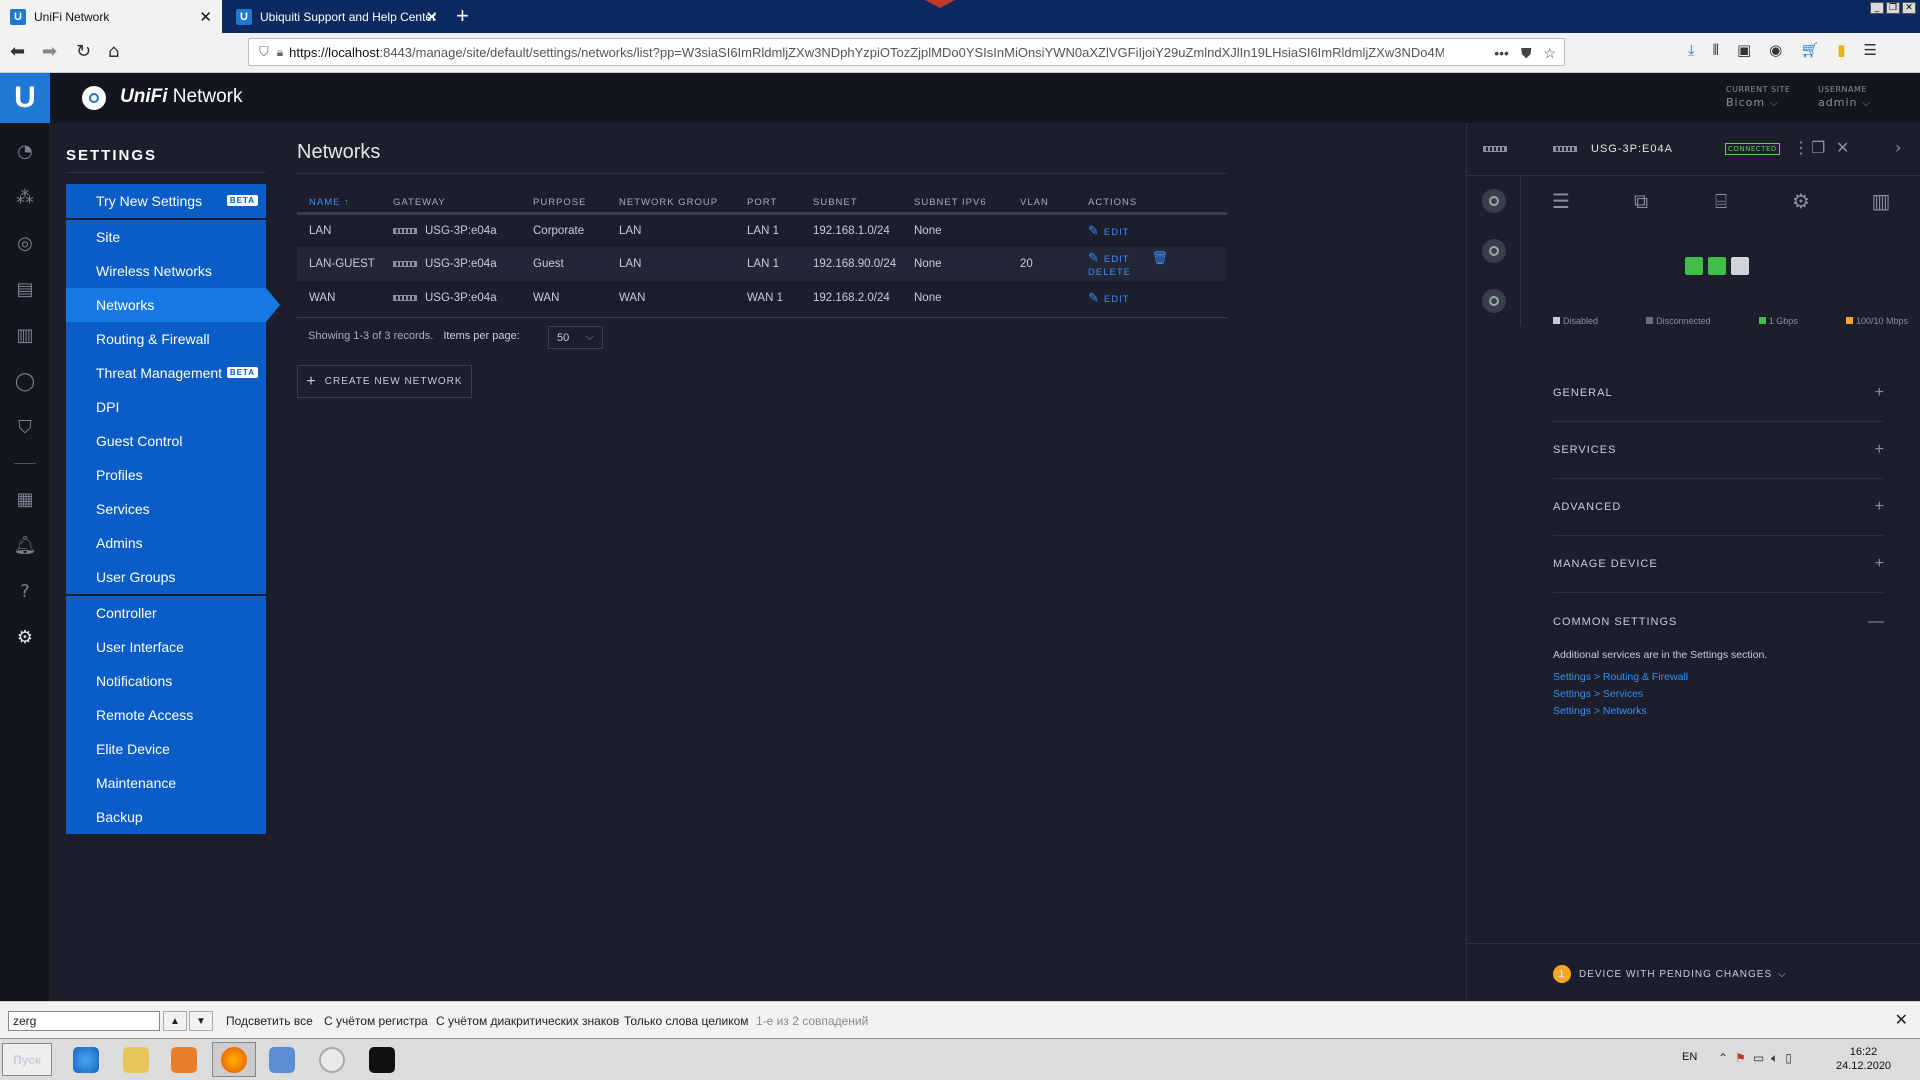 The height and width of the screenshot is (1080, 1920). What do you see at coordinates (1740, 266) in the screenshot?
I see `port-status-disabled-icon` at bounding box center [1740, 266].